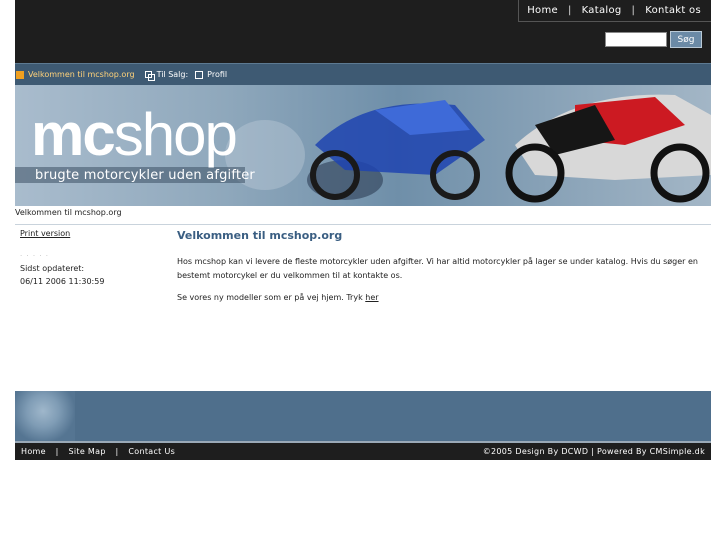  What do you see at coordinates (151, 451) in the screenshot?
I see `footer-contact-link: Contact Us` at bounding box center [151, 451].